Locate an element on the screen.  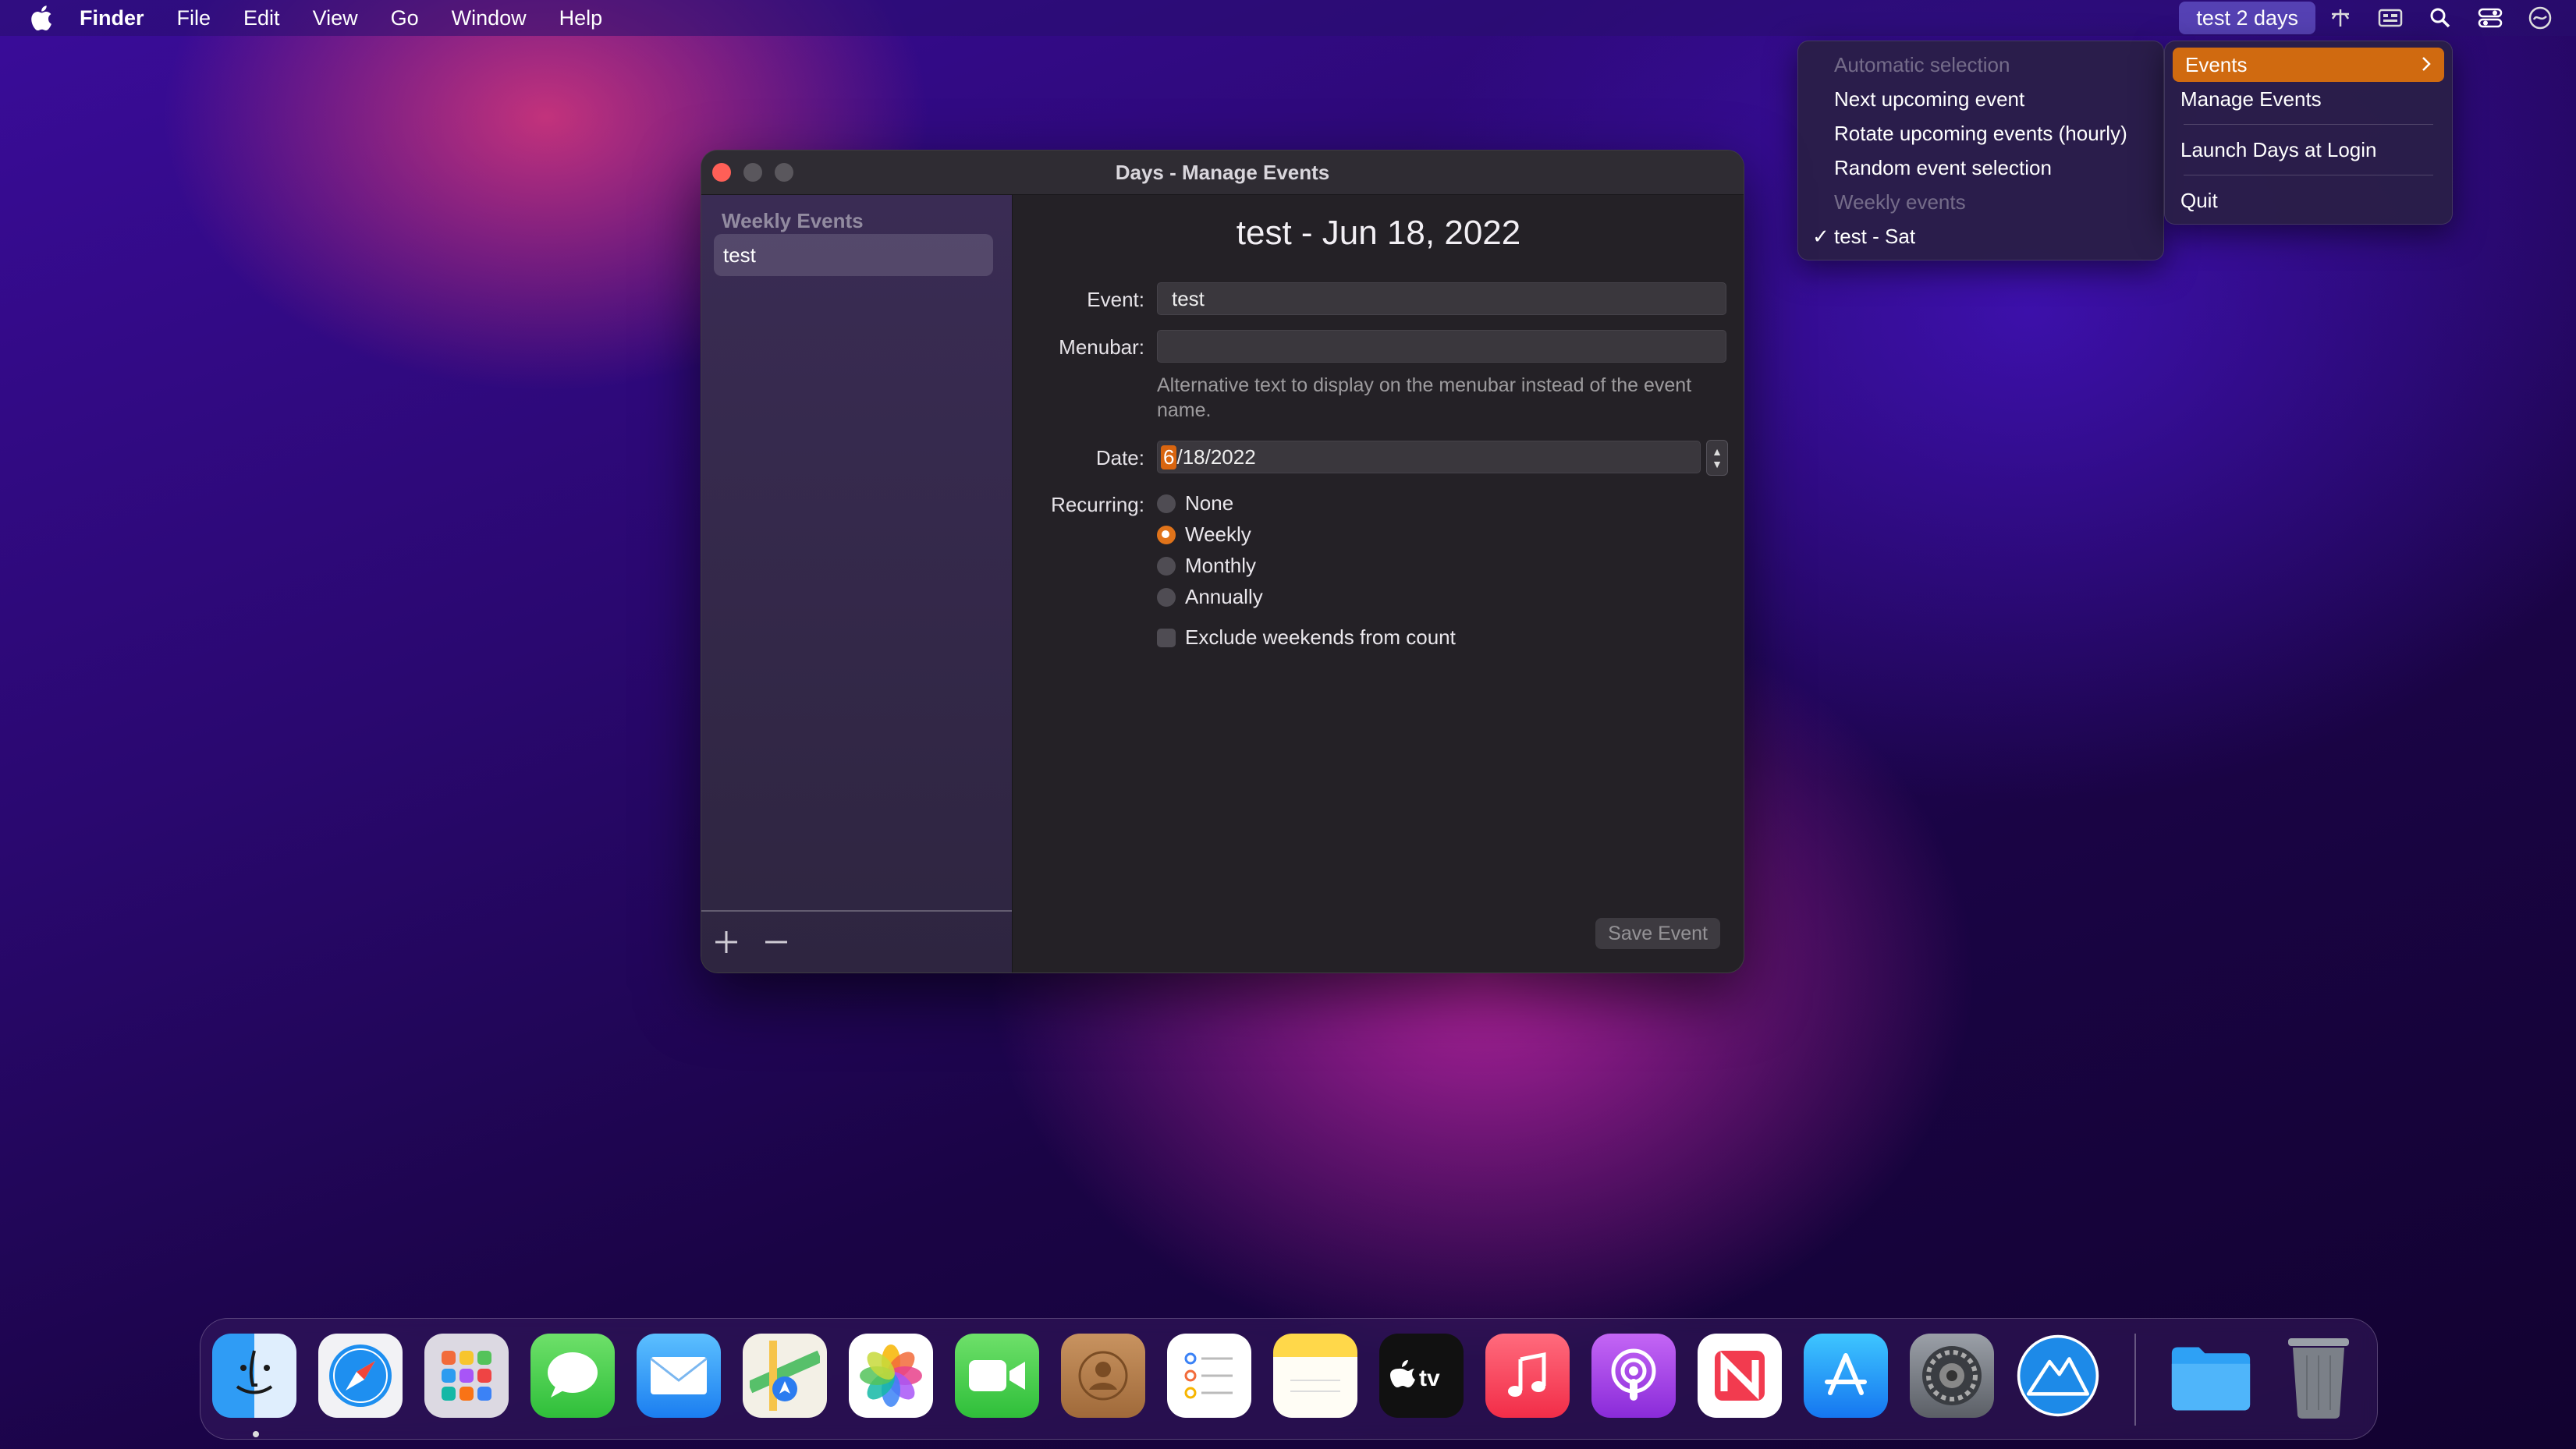
safari-app-icon is located at coordinates (360, 1376).